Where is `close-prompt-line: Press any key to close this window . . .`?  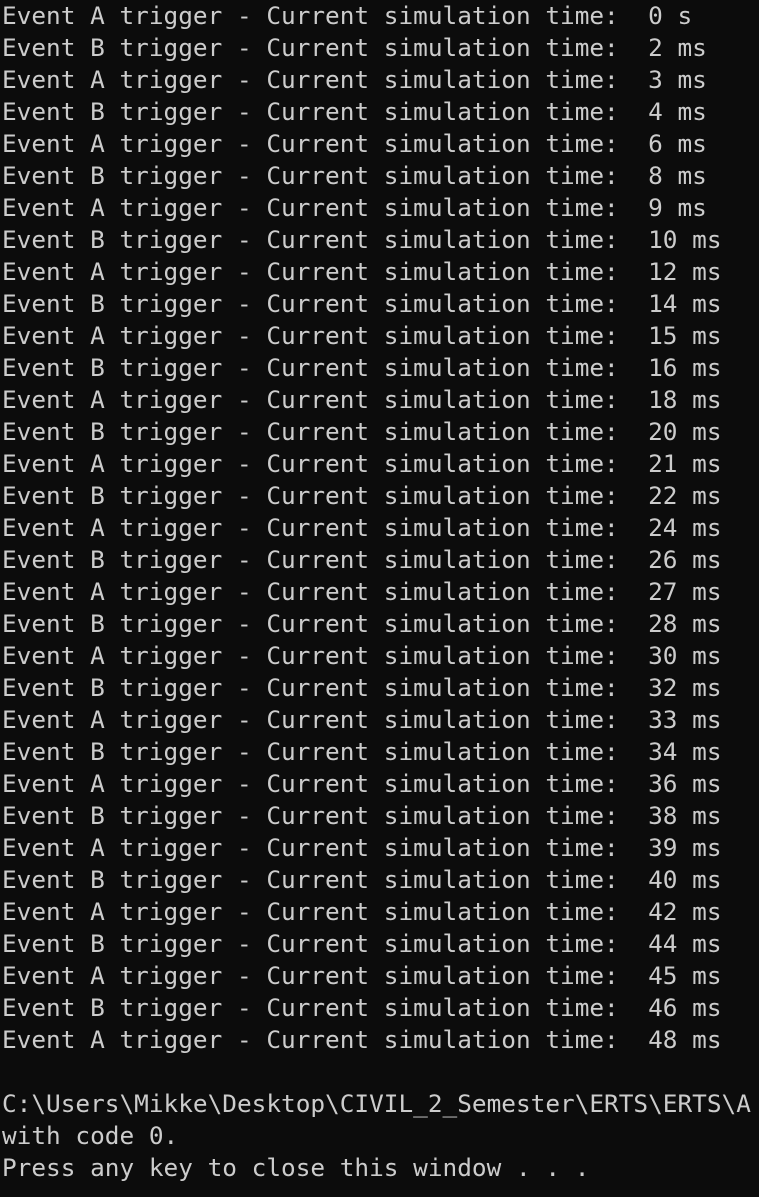 close-prompt-line: Press any key to close this window . . . is located at coordinates (296, 1167).